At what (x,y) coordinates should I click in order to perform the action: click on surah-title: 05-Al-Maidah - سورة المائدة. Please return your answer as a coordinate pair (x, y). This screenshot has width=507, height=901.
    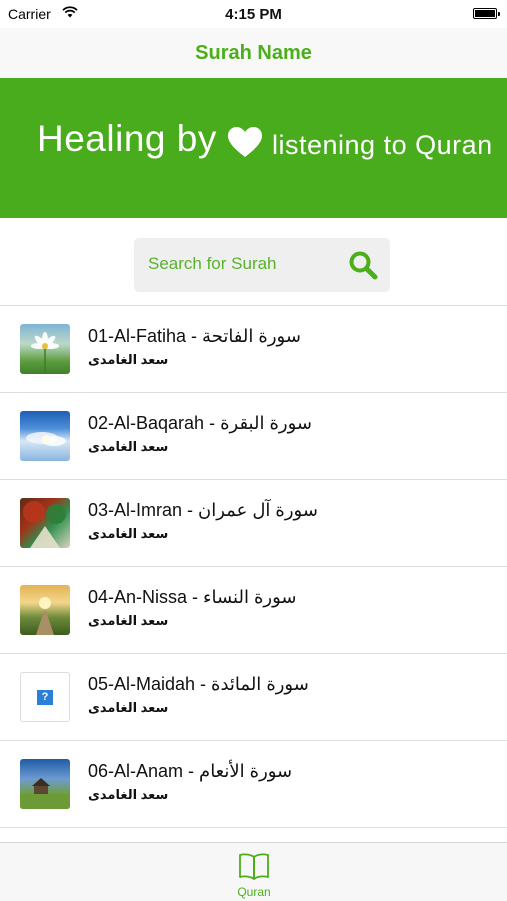
    Looking at the image, I should click on (198, 684).